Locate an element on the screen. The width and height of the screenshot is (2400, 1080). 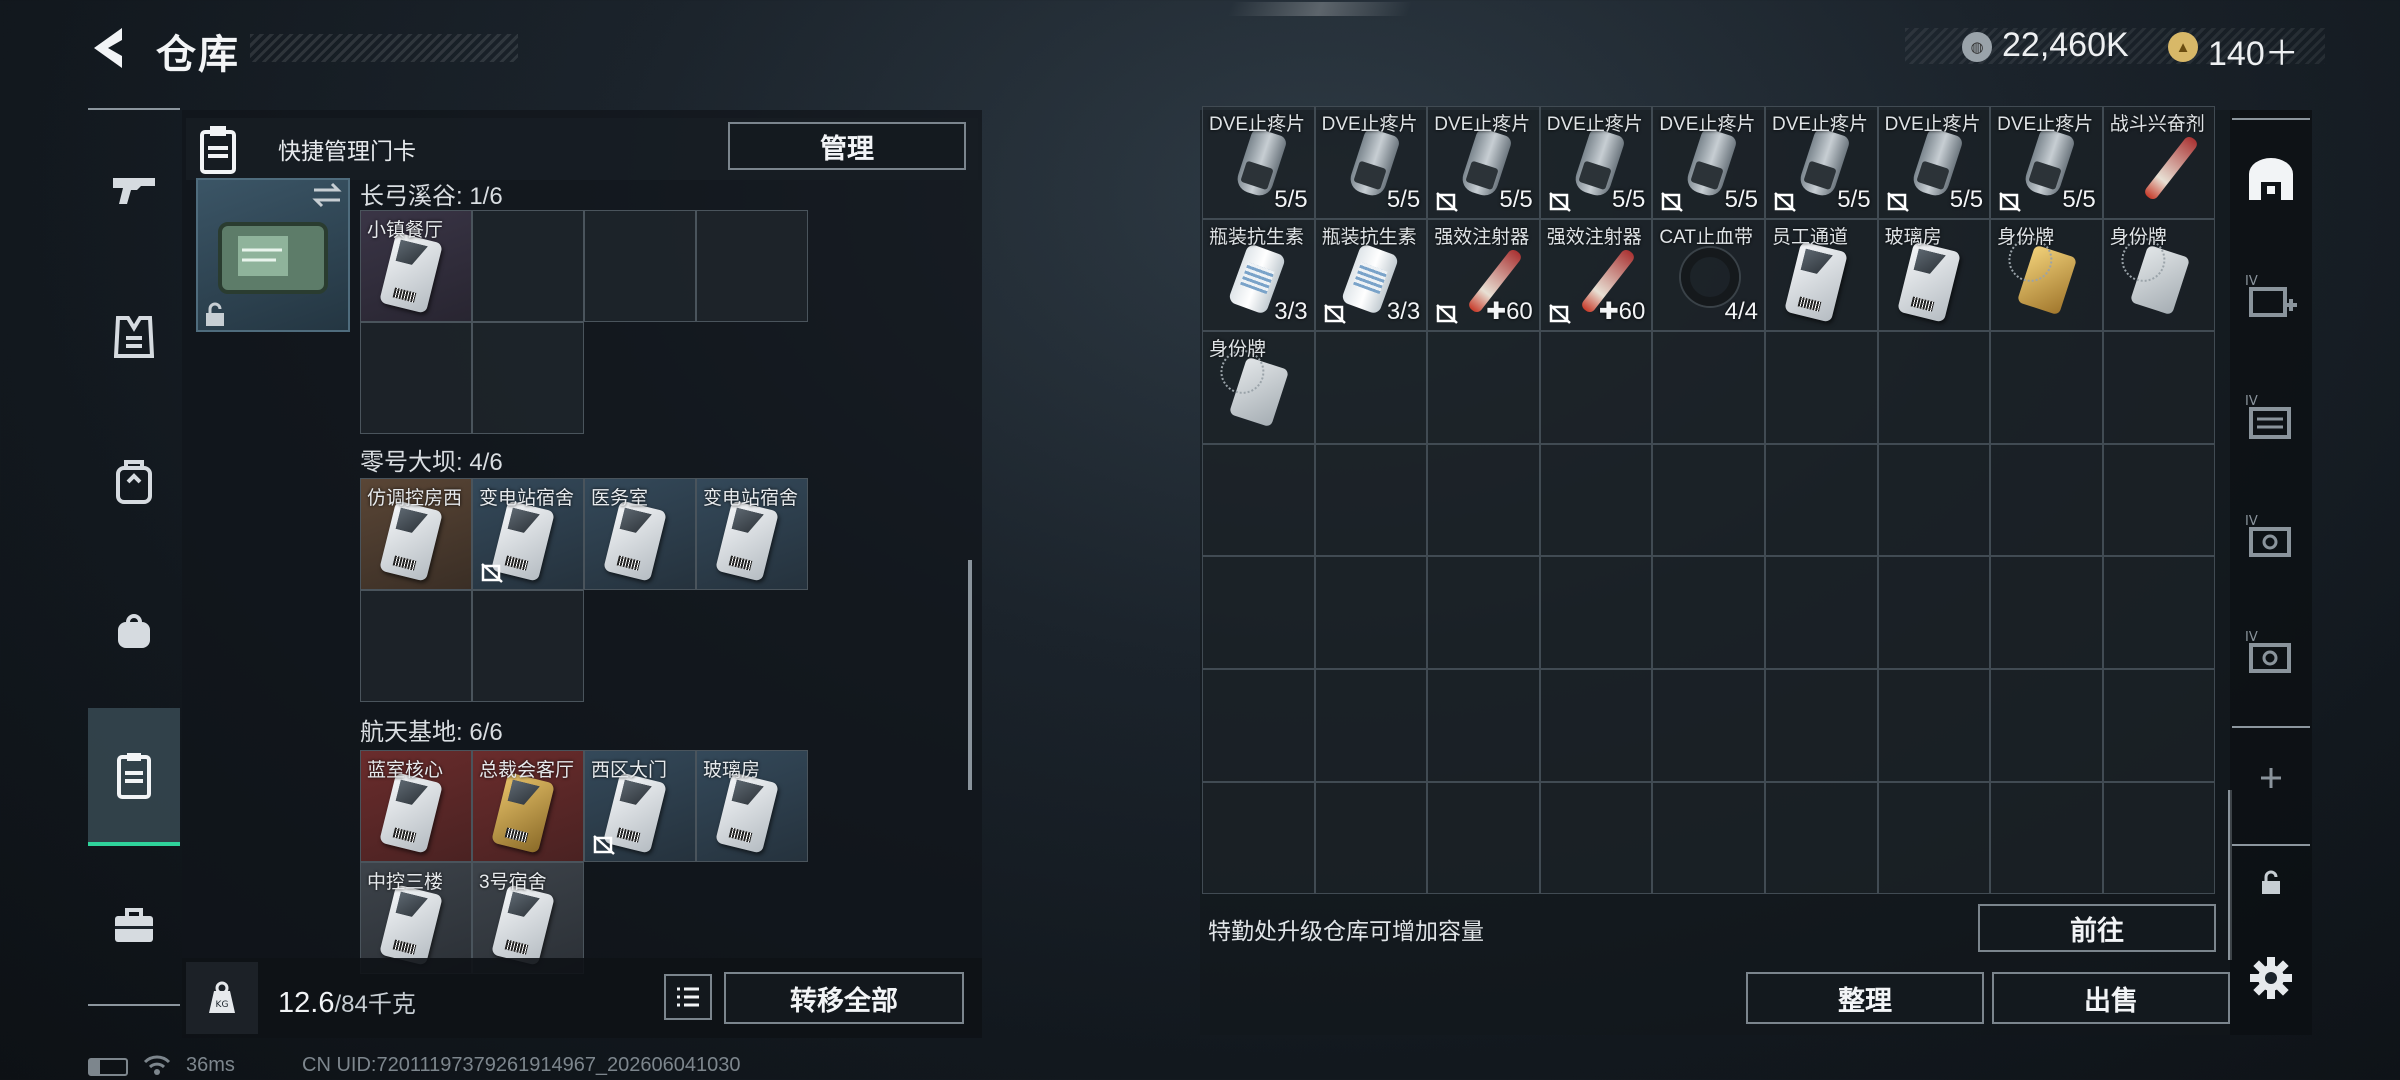
sidebar-bag-icon is located at coordinates (134, 630).